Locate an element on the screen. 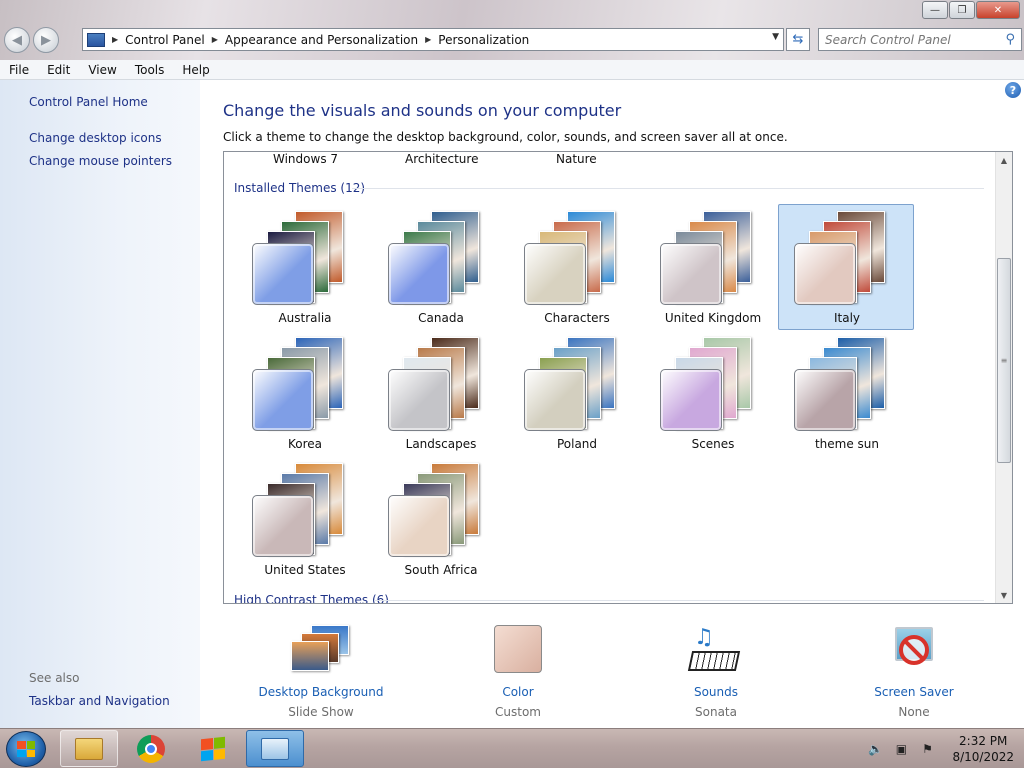 The image size is (1024, 769). theme-tile: South Africa is located at coordinates (440, 519).